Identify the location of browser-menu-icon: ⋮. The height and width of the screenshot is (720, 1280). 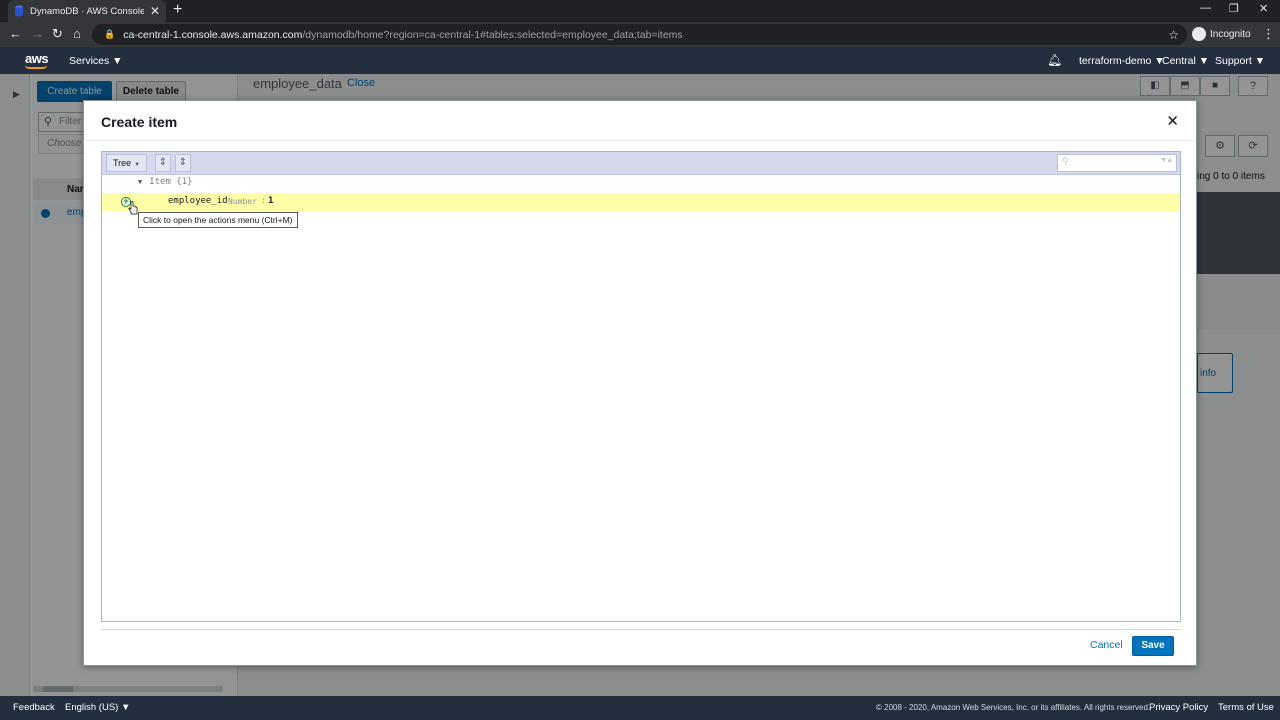
(1268, 34).